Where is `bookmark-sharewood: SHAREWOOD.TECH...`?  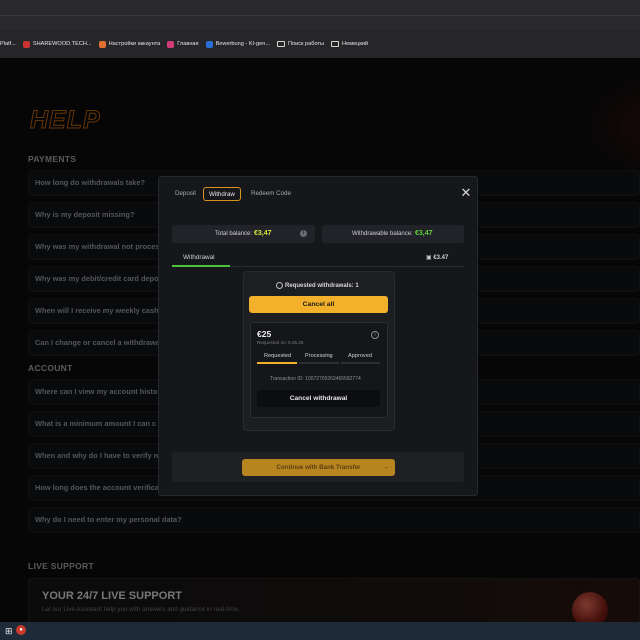
bookmark-sharewood: SHAREWOOD.TECH... is located at coordinates (57, 44).